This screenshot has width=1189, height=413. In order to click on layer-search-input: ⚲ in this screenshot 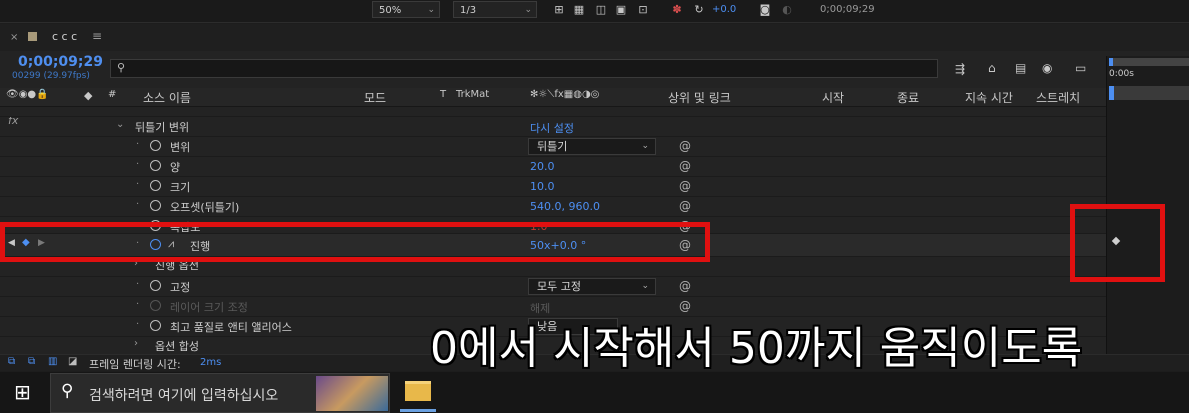, I will do `click(524, 68)`.